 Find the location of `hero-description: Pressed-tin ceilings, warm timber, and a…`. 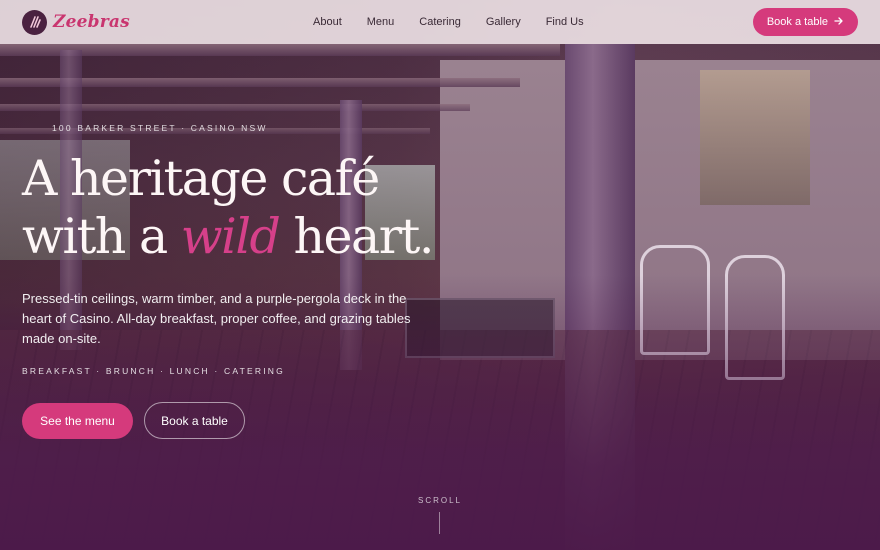

hero-description: Pressed-tin ceilings, warm timber, and a… is located at coordinates (216, 318).